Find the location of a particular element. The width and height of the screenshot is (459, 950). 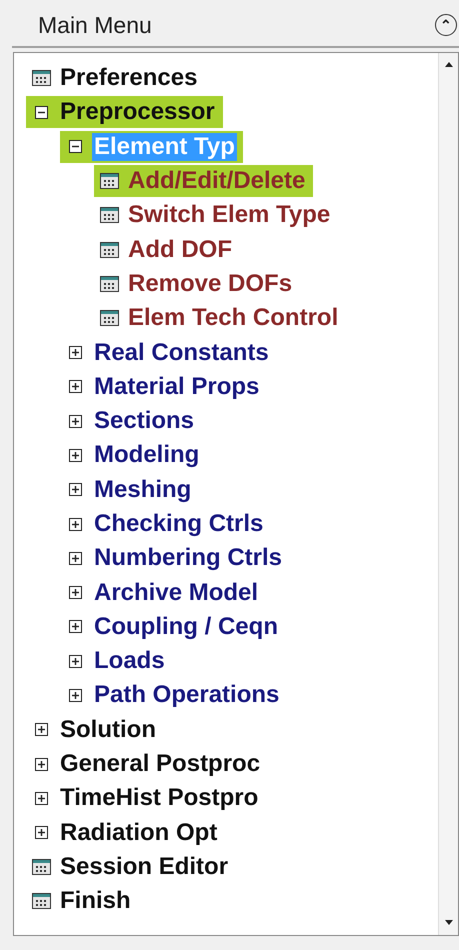

highlighted-tree-item: Add/Edit/Delete is located at coordinates (204, 181).